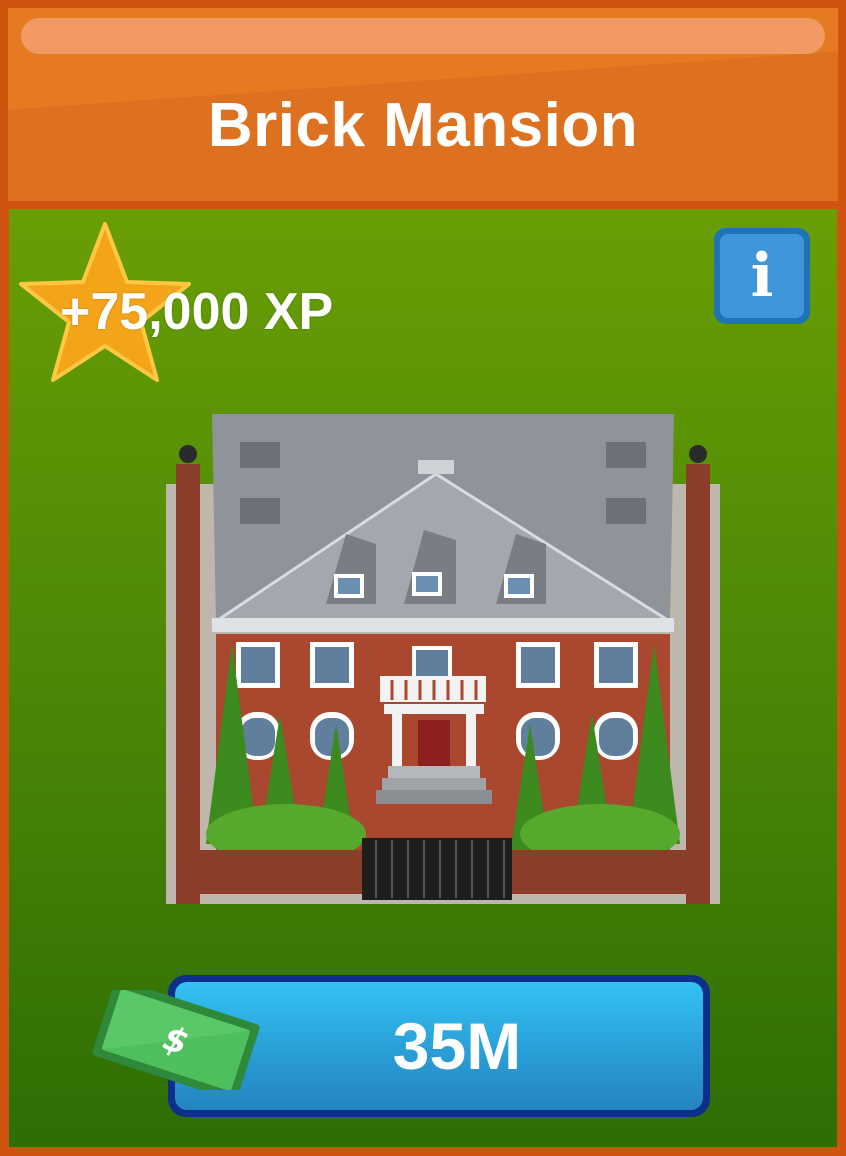 This screenshot has height=1156, width=846. I want to click on info-button: i, so click(762, 276).